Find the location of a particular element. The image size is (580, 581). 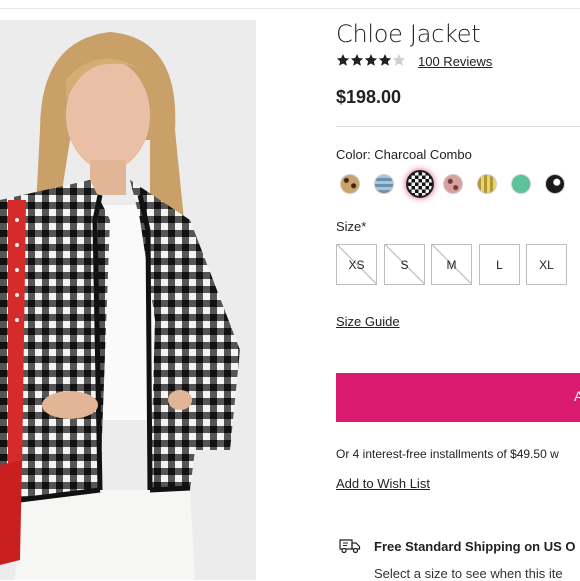

swatch-leopard is located at coordinates (350, 184).